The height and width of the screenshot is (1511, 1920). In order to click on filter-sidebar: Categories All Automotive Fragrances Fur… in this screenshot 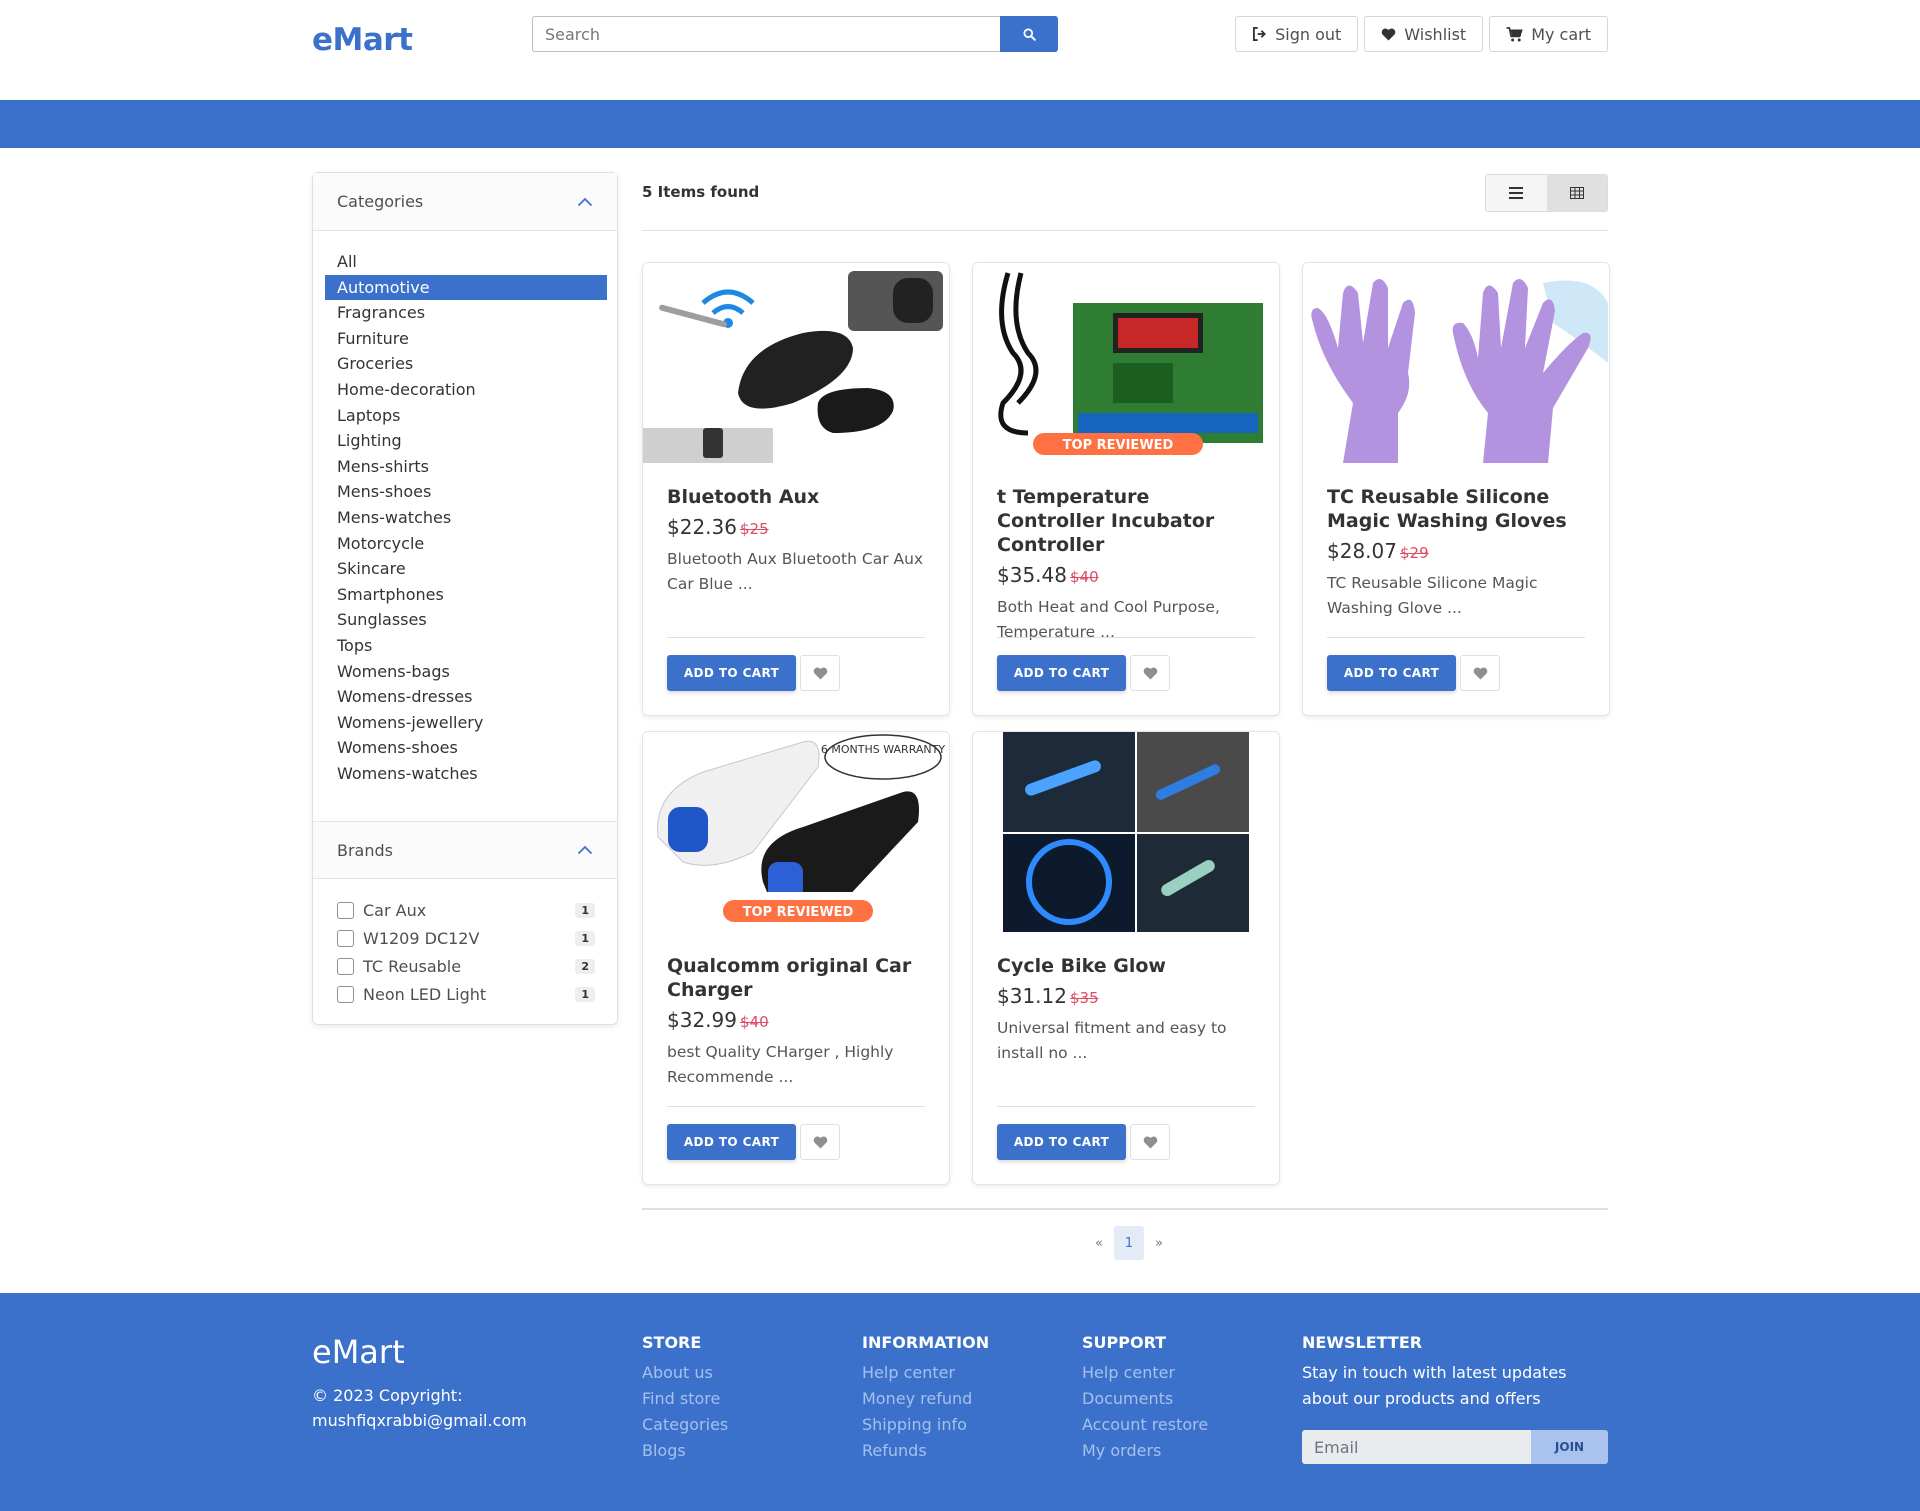, I will do `click(465, 598)`.